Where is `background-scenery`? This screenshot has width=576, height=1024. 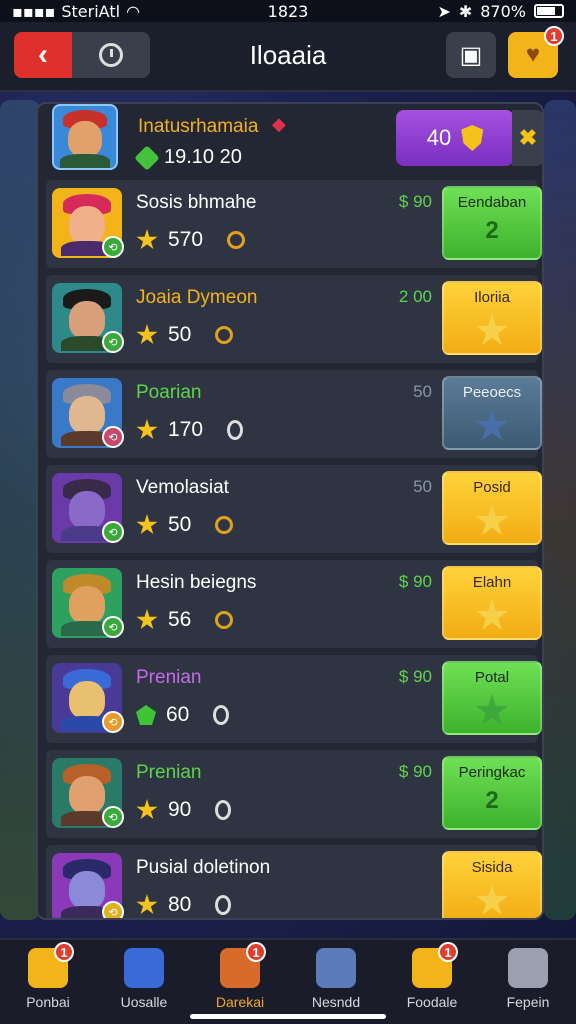
background-scenery is located at coordinates (20, 510).